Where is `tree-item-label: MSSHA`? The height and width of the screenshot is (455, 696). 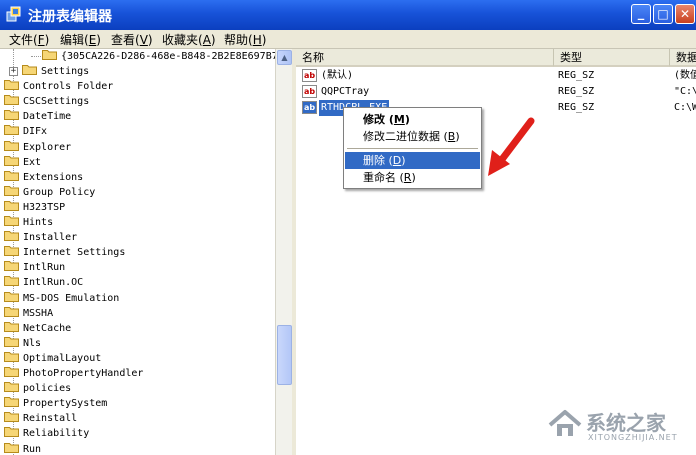
tree-item-label: MSSHA is located at coordinates (38, 313).